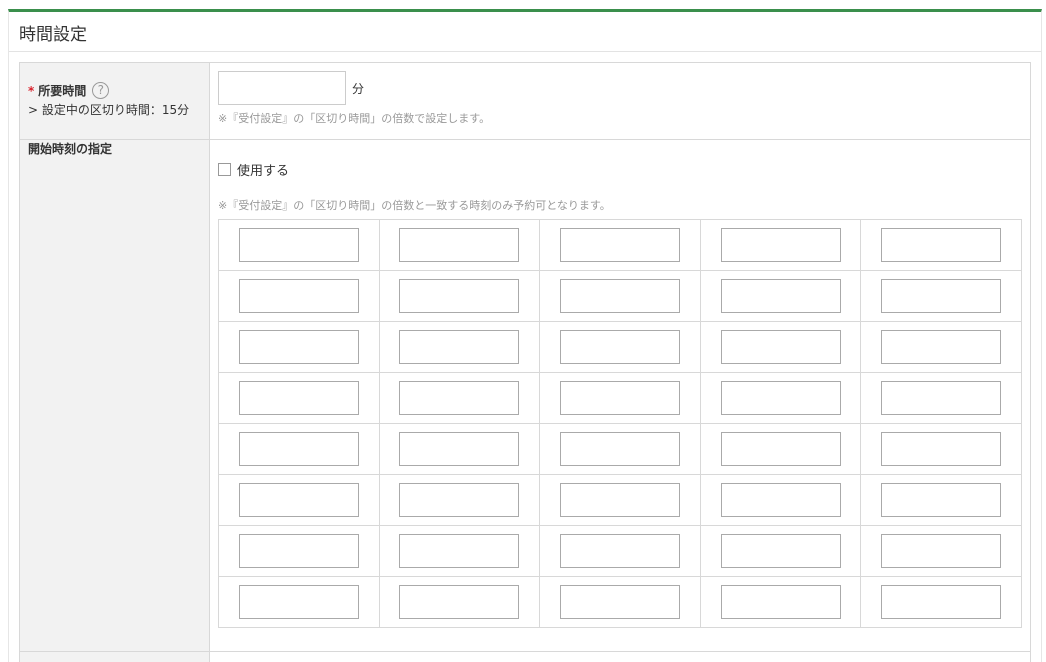 The height and width of the screenshot is (662, 1046). Describe the element at coordinates (525, 32) in the screenshot. I see `panel-title: 時間設定` at that location.